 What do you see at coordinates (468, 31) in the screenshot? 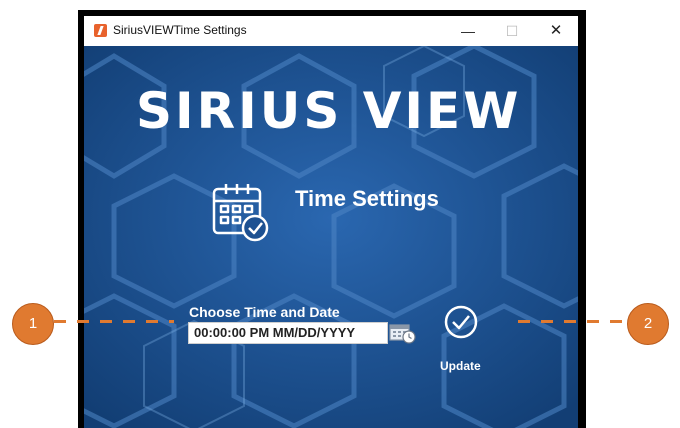
I see `minimize-button: —` at bounding box center [468, 31].